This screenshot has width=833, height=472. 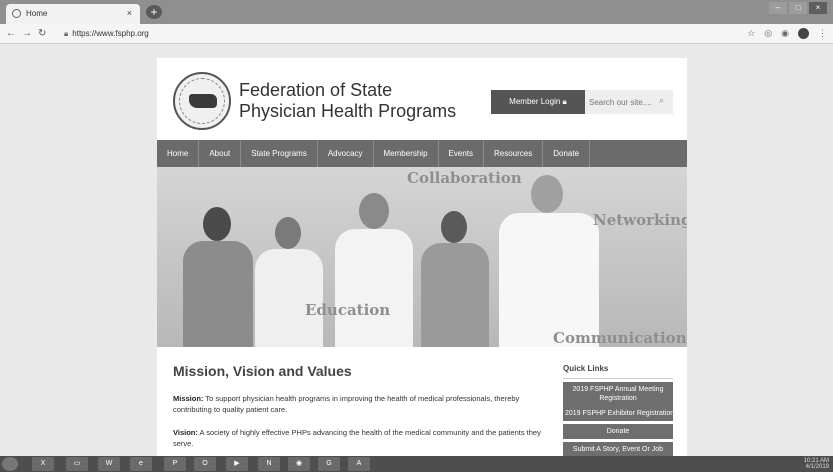 I want to click on nav-item-state-programs: State Programs, so click(x=279, y=153).